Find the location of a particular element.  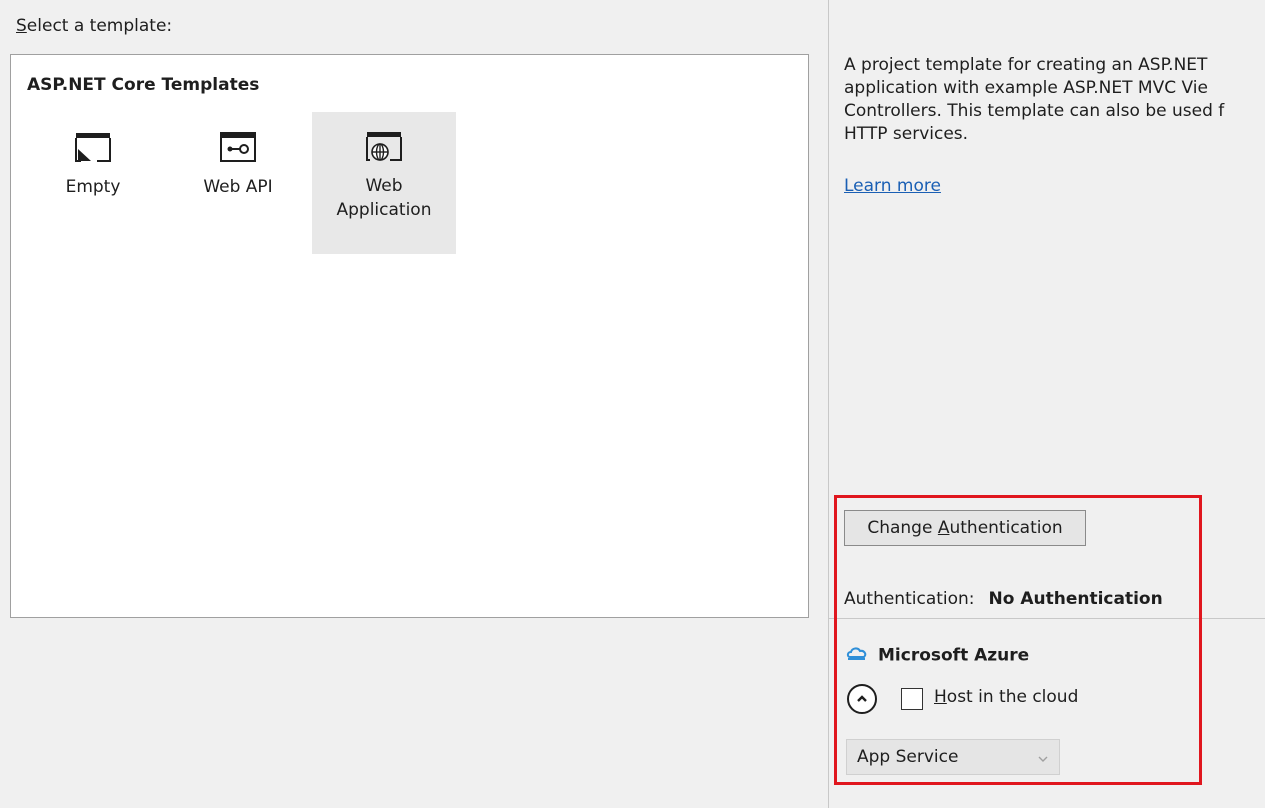

host-in-cloud-checkbox is located at coordinates (912, 699).